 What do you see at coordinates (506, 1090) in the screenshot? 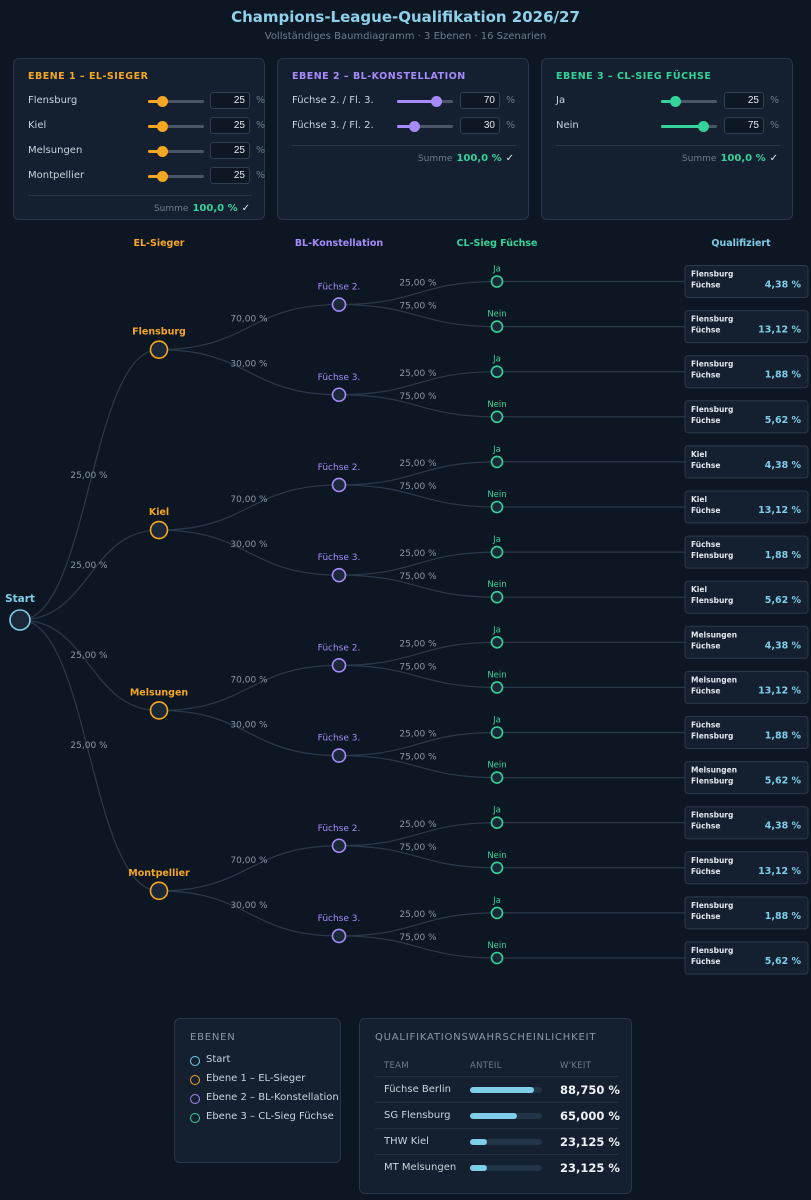
I see `share-bar` at bounding box center [506, 1090].